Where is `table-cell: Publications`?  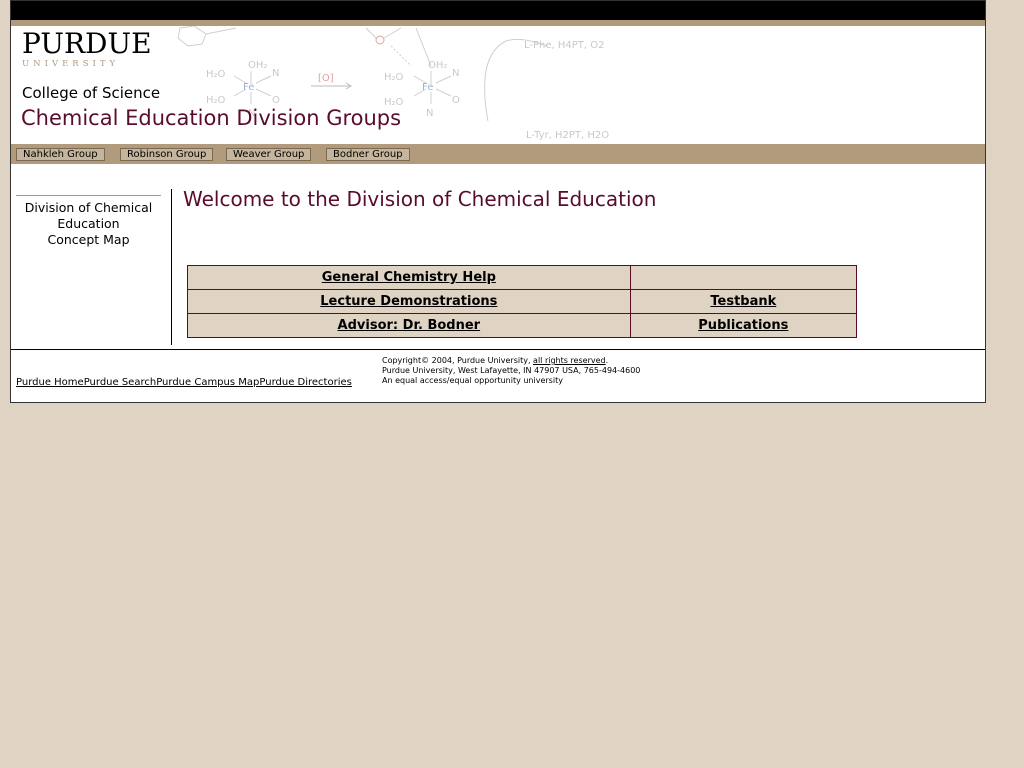
table-cell: Publications is located at coordinates (743, 325).